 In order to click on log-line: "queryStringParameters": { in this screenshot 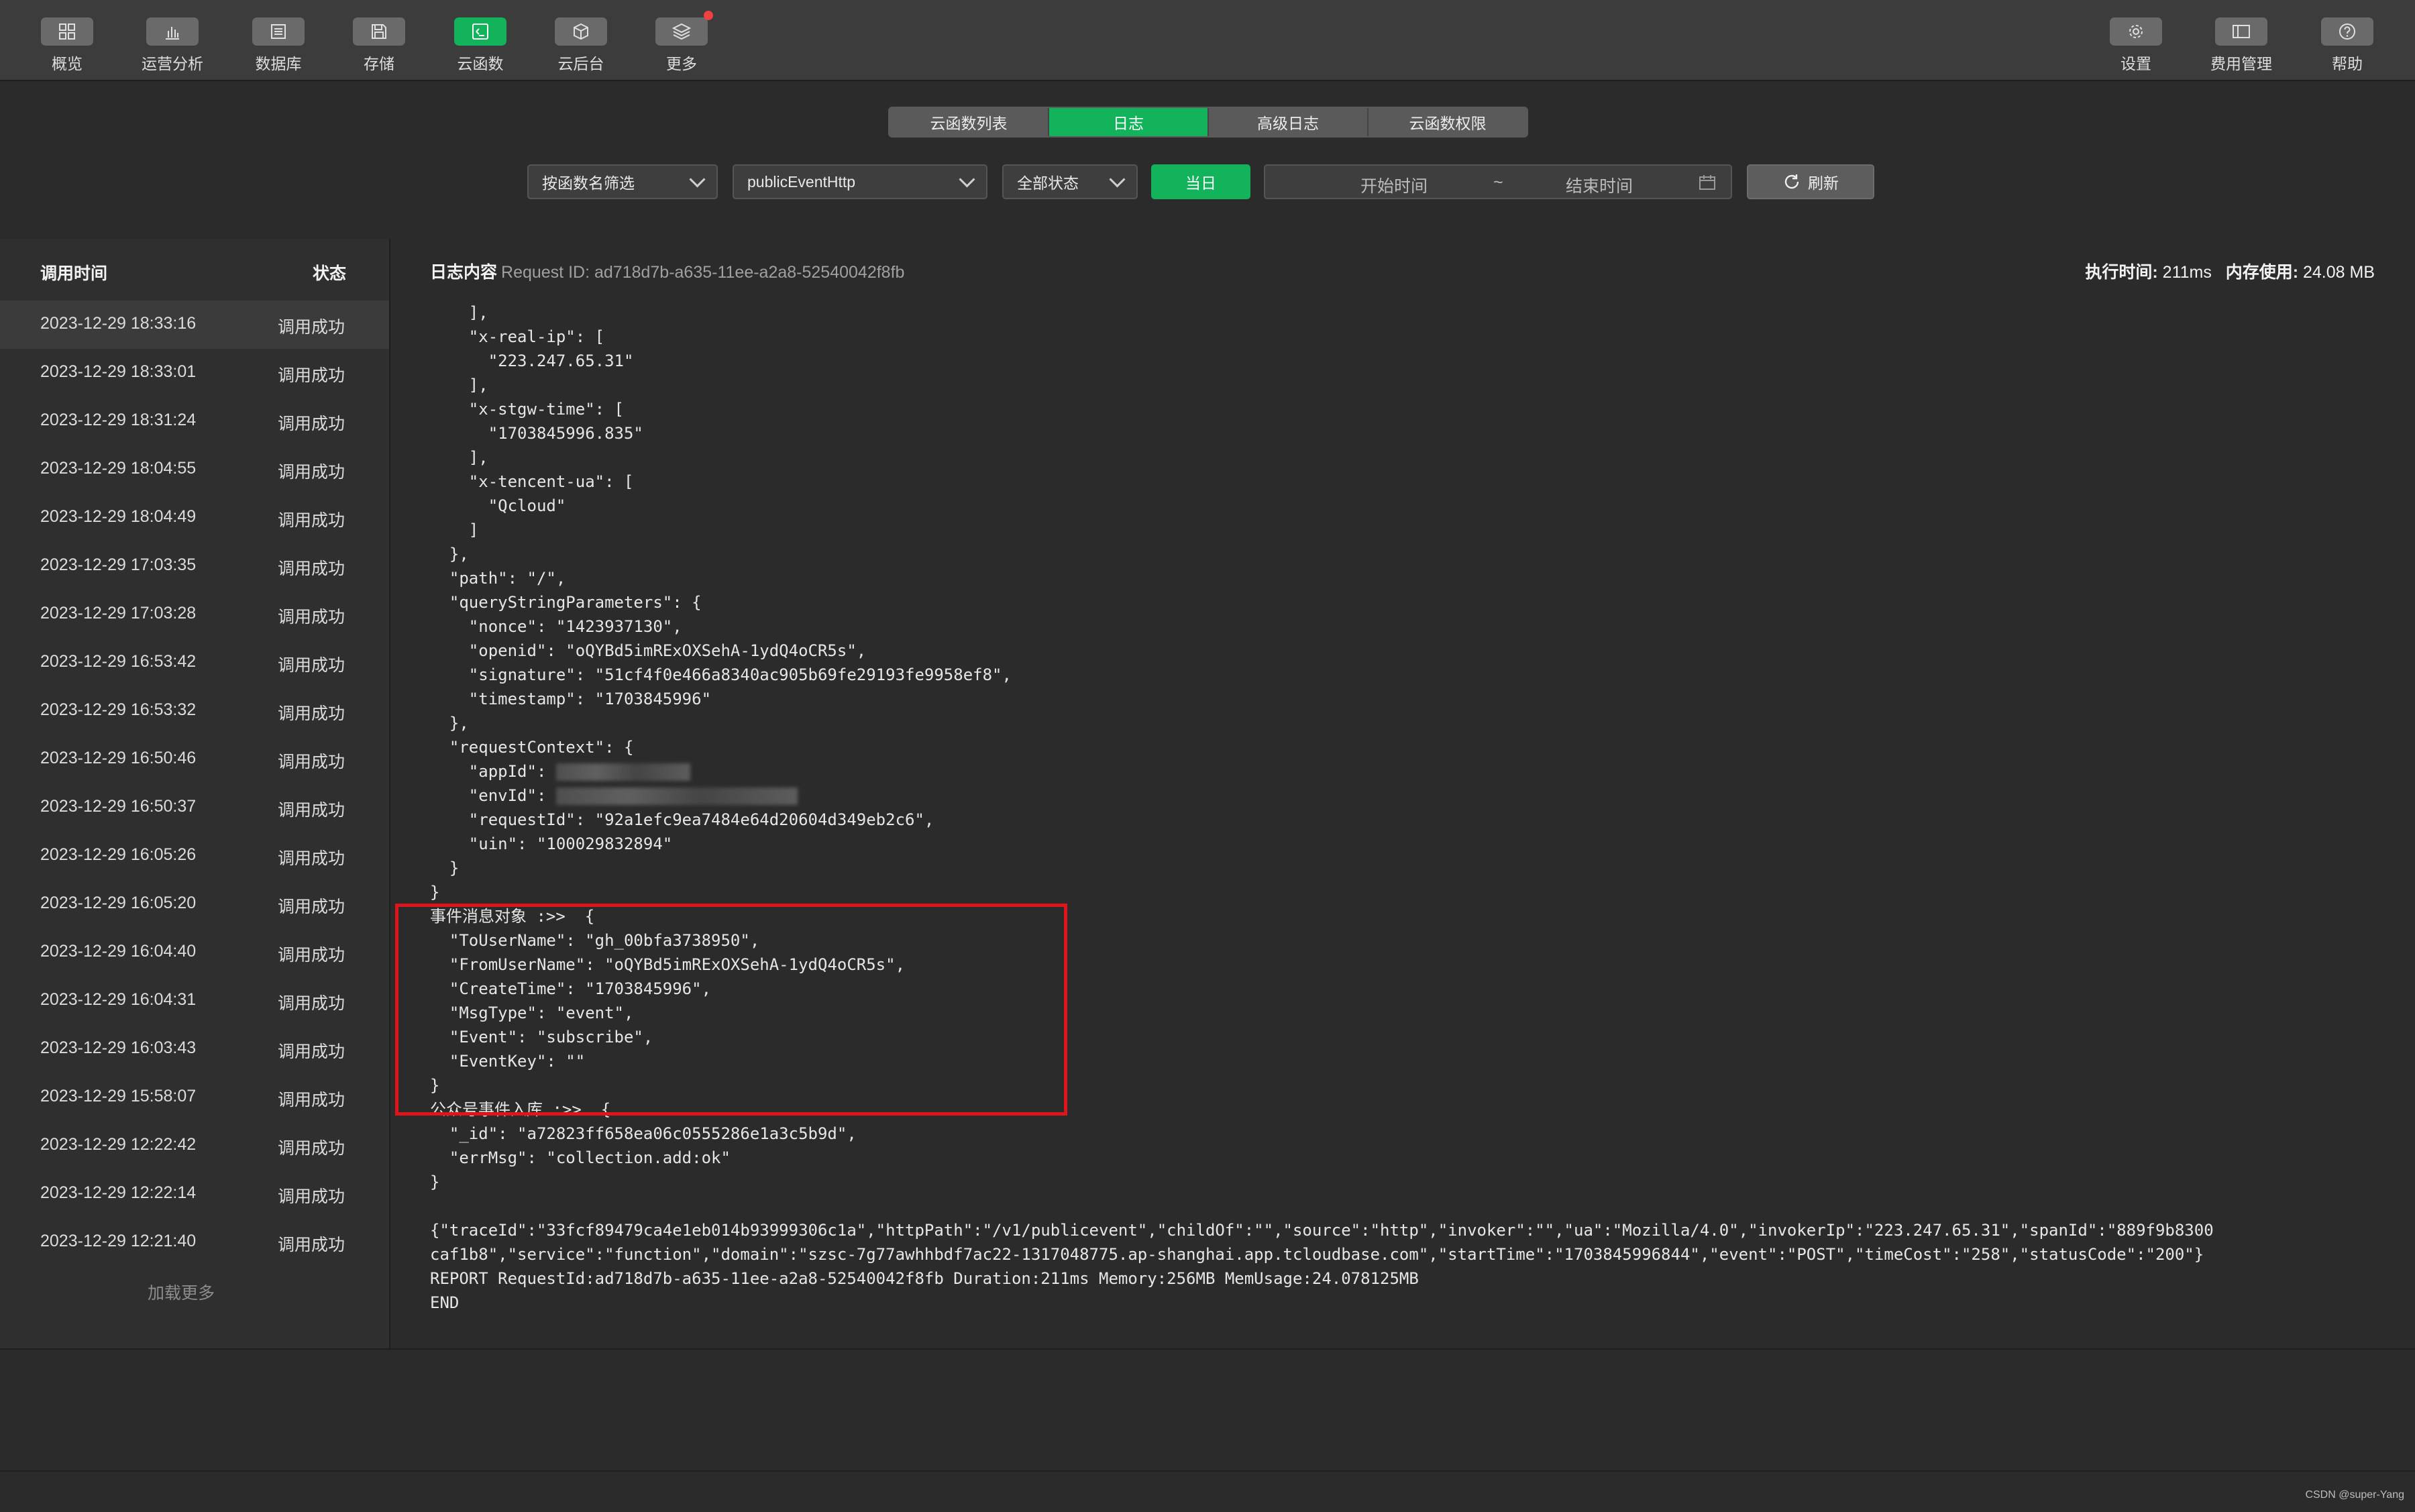, I will do `click(566, 602)`.